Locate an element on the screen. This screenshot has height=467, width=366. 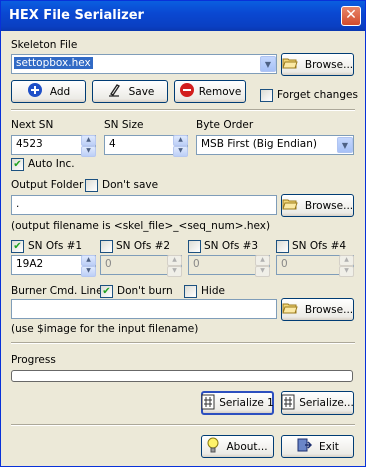
burner-cmd-input is located at coordinates (144, 309).